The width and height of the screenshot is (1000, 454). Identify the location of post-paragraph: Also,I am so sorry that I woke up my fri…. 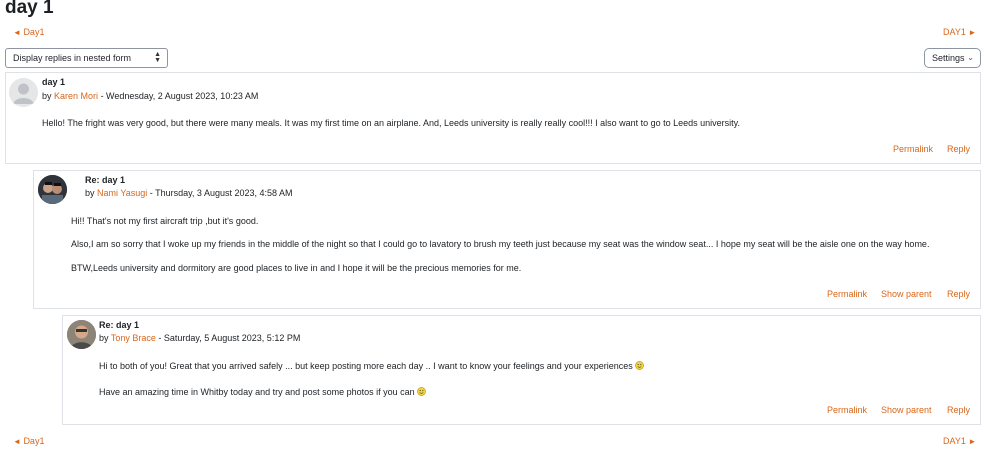
(500, 244).